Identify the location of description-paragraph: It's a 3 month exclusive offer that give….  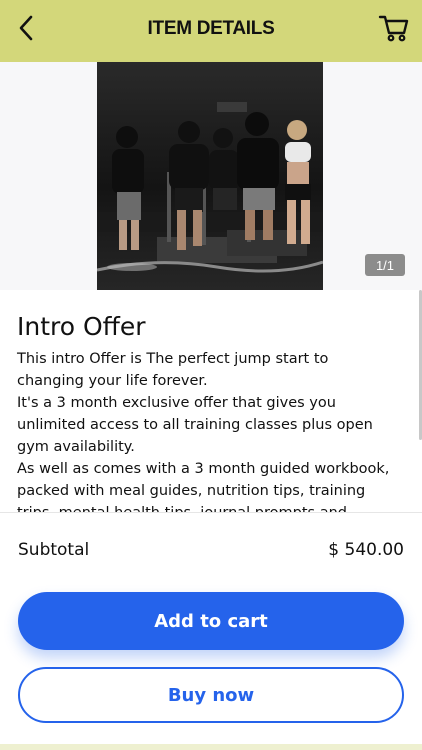
(195, 425).